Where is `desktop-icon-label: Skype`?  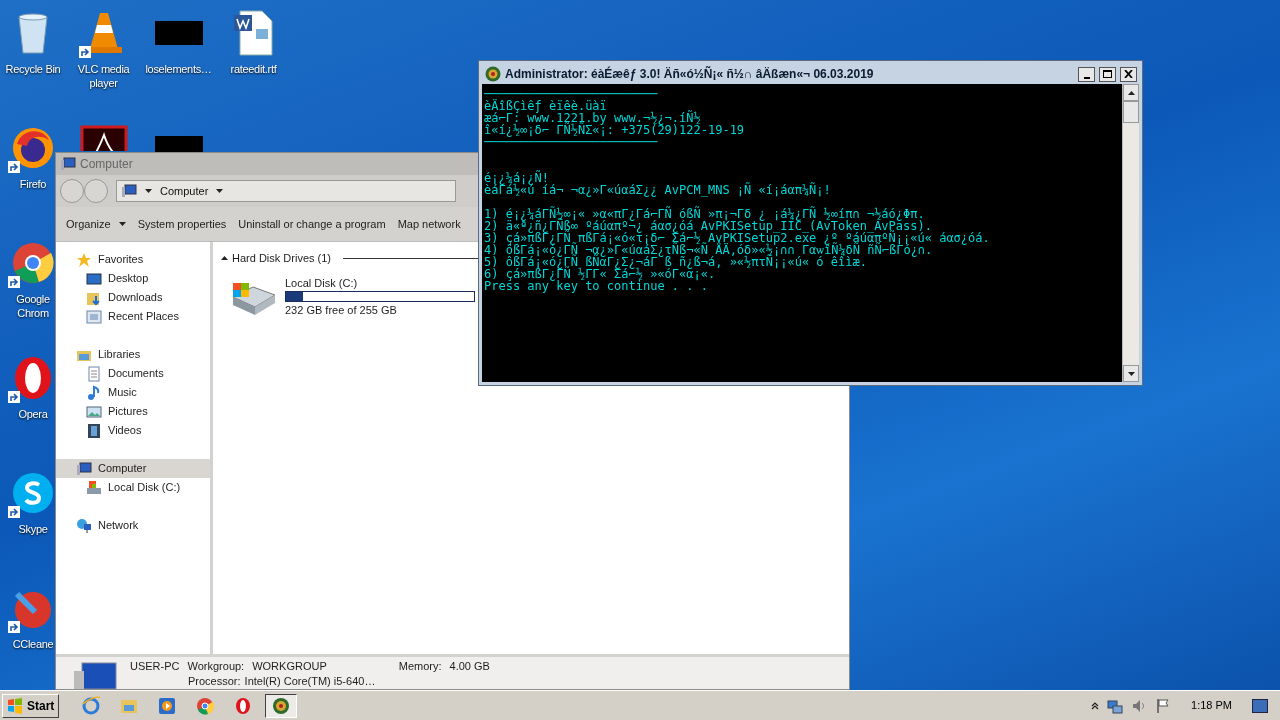 desktop-icon-label: Skype is located at coordinates (33, 529).